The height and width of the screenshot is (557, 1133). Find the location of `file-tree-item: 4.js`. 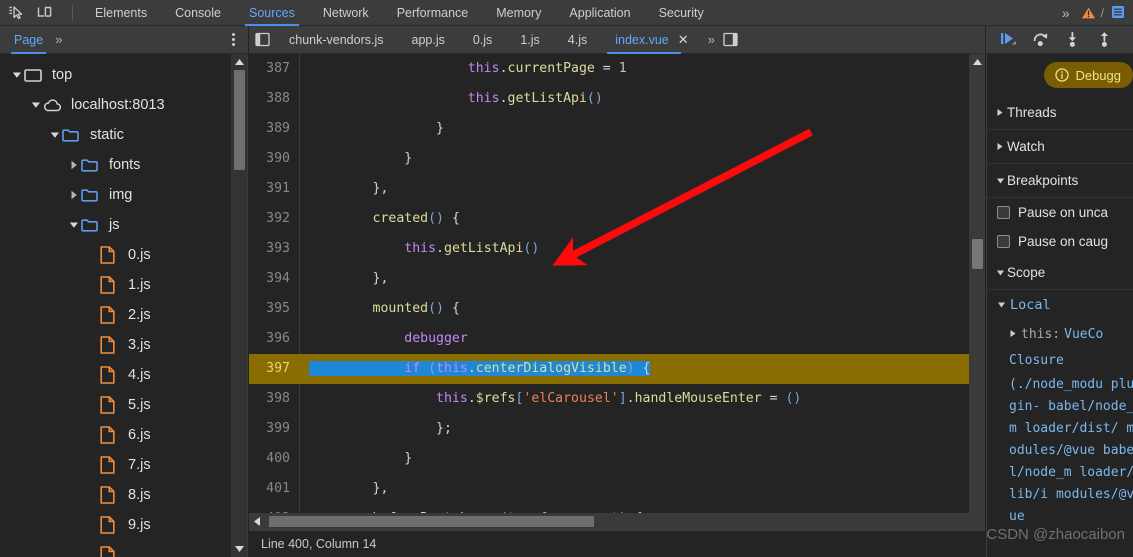

file-tree-item: 4.js is located at coordinates (116, 375).